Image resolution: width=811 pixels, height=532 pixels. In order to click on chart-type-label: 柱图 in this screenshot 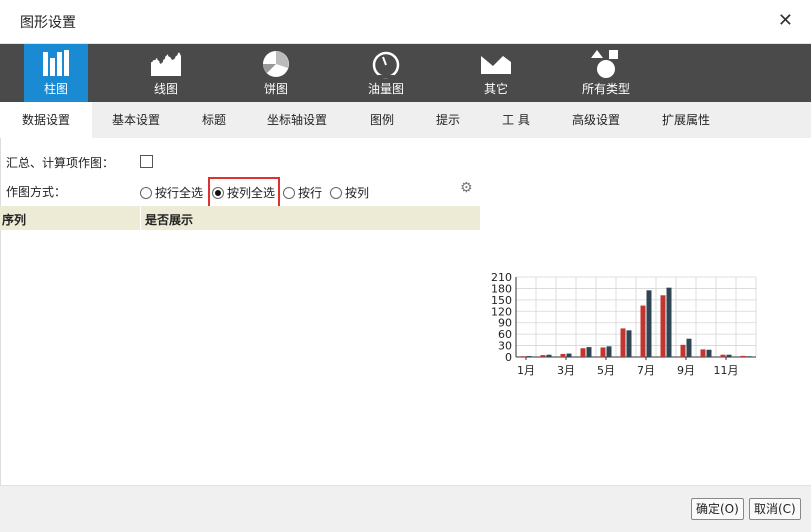, I will do `click(55, 89)`.